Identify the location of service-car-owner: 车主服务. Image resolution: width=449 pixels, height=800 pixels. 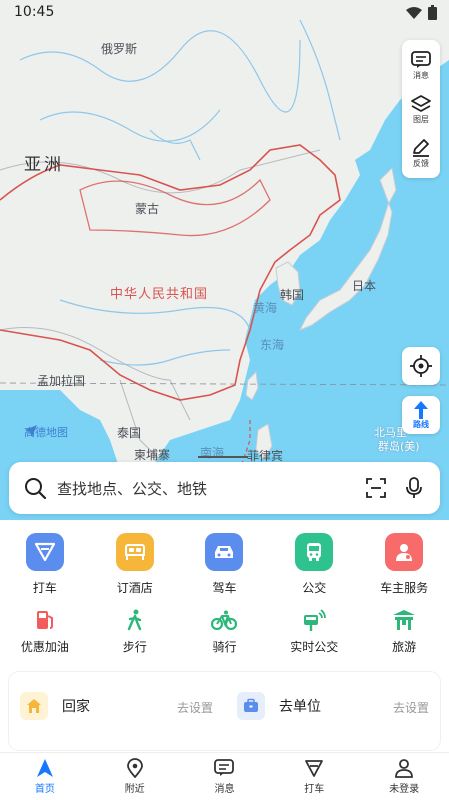
(404, 564).